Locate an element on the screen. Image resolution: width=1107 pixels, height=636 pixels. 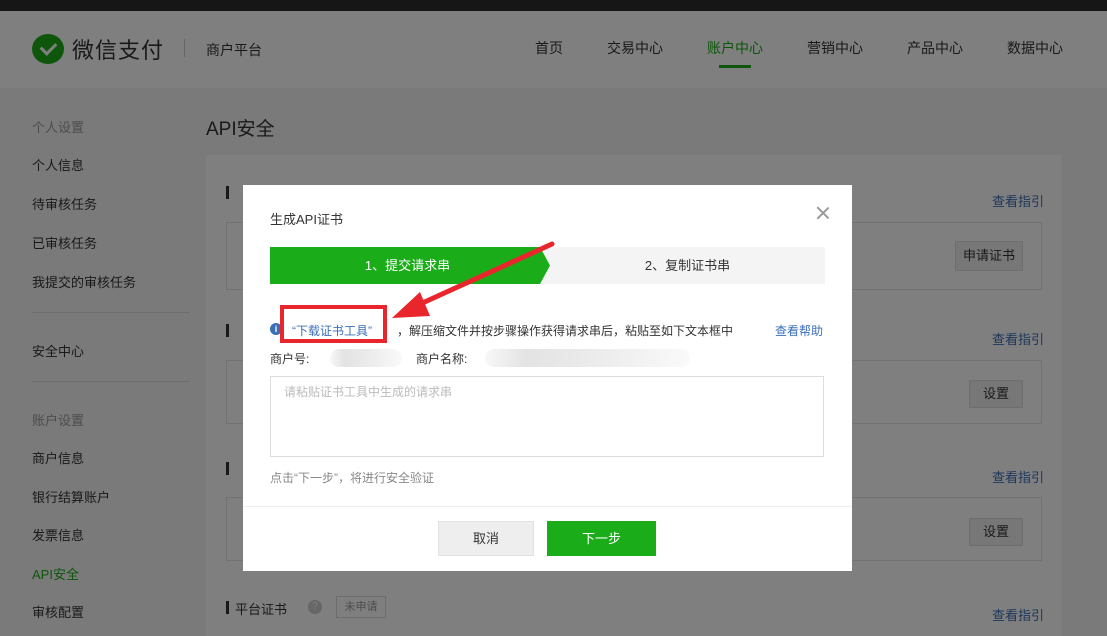
step-1-label: 1、提交请求串 is located at coordinates (407, 265).